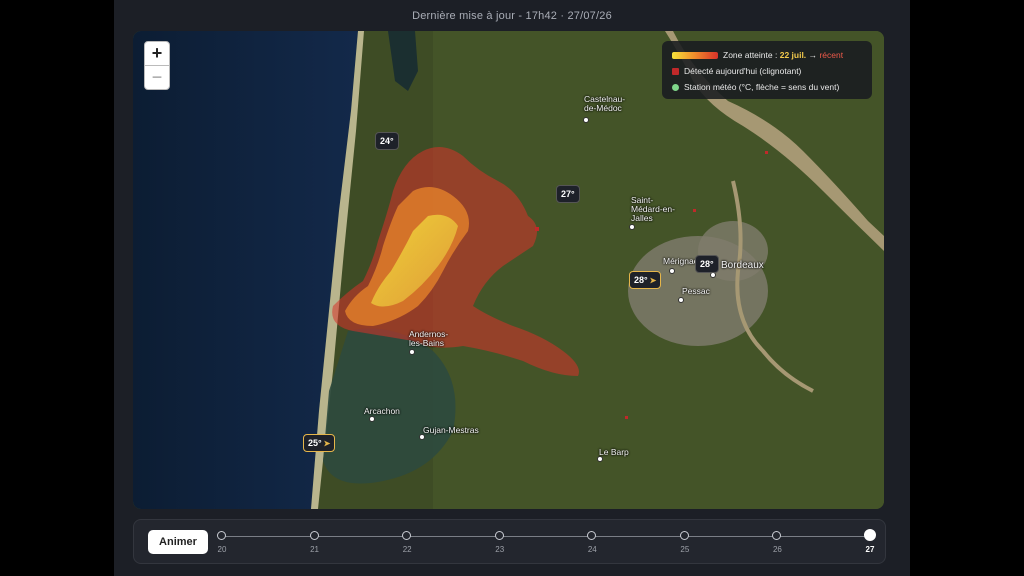 The image size is (1024, 576). What do you see at coordinates (451, 430) in the screenshot?
I see `place-gujan-mestras: Gujan-Mestras` at bounding box center [451, 430].